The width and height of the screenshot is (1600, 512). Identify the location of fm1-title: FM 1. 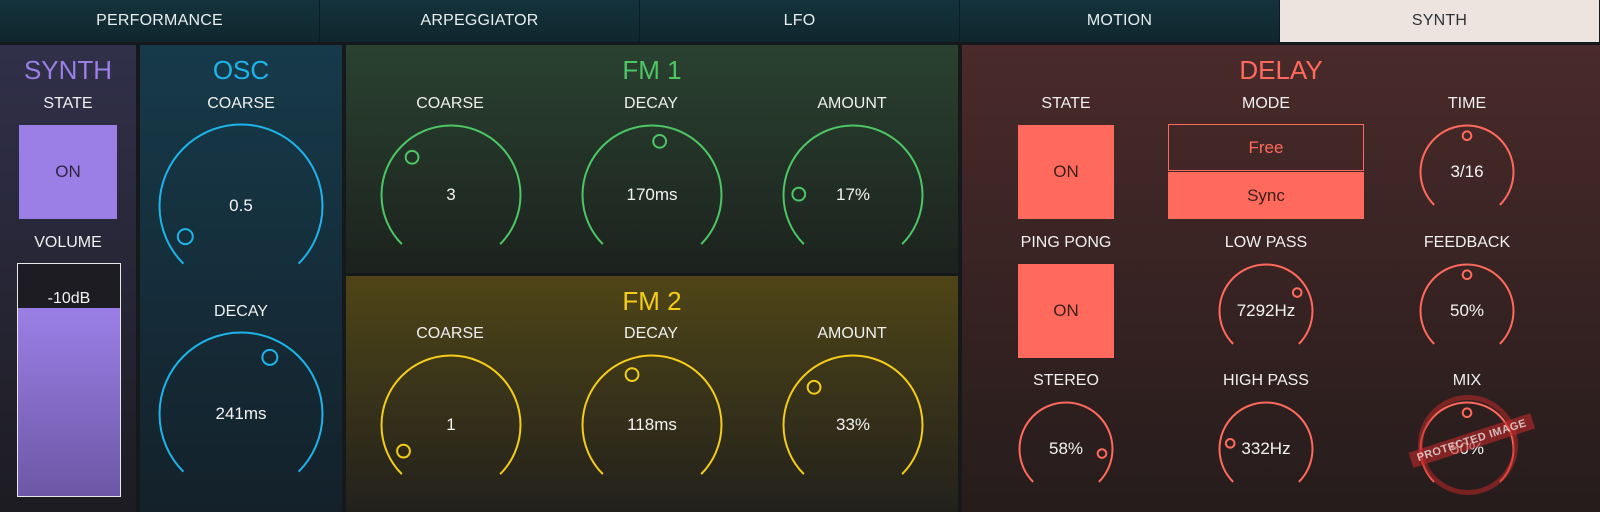
(652, 70).